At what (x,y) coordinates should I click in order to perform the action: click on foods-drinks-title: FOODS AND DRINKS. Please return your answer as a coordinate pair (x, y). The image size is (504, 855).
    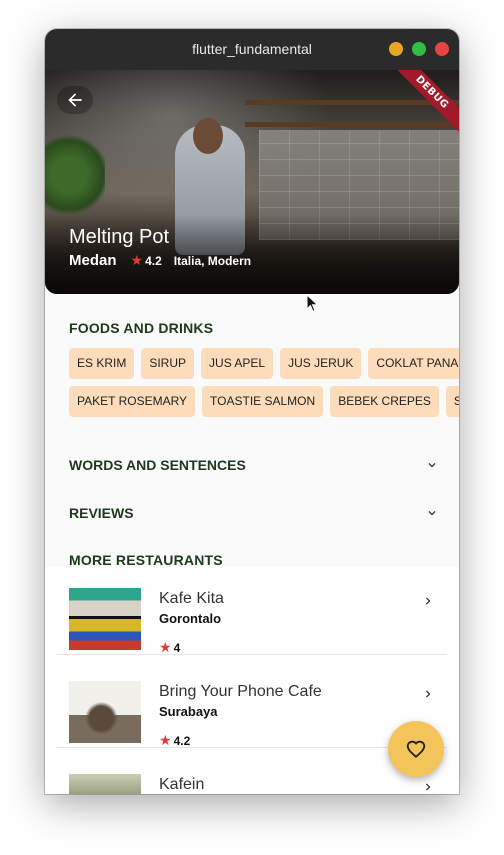
    Looking at the image, I should click on (141, 328).